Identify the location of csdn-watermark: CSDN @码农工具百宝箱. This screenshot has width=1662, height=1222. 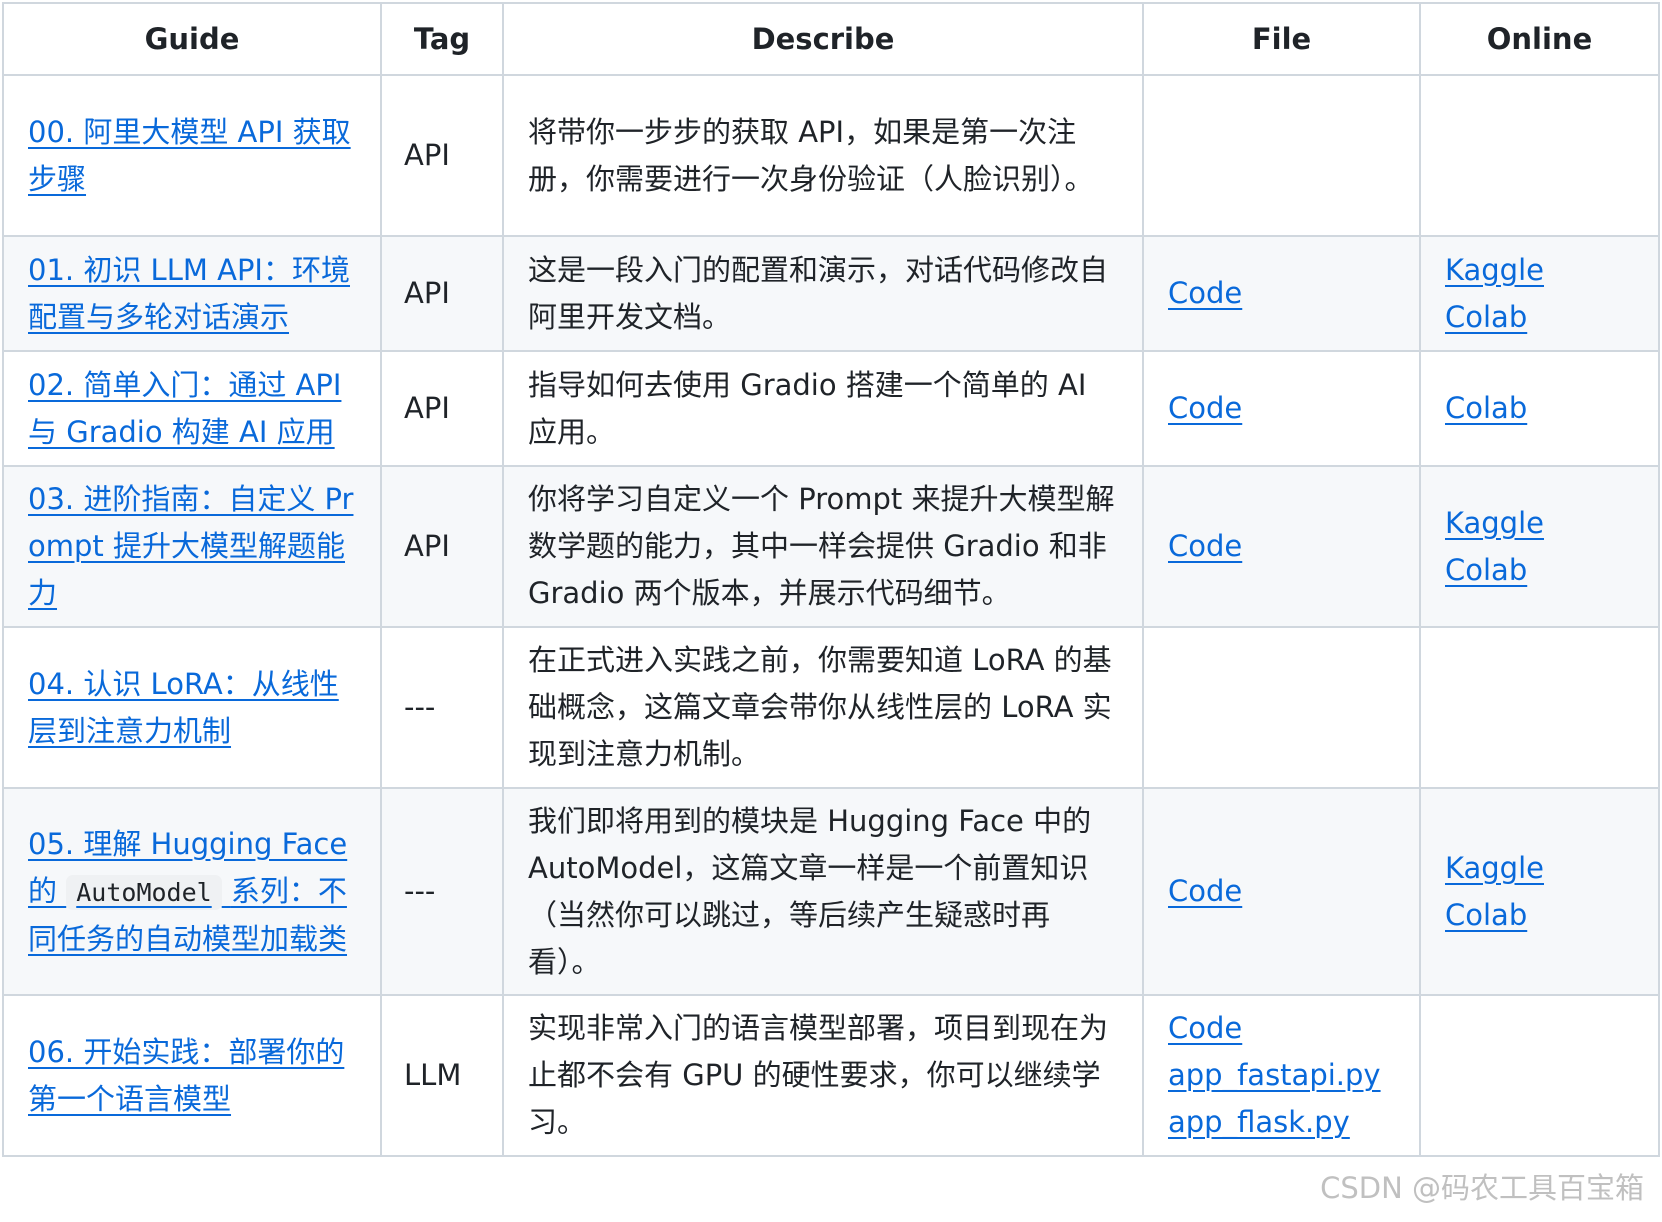
(1482, 1188).